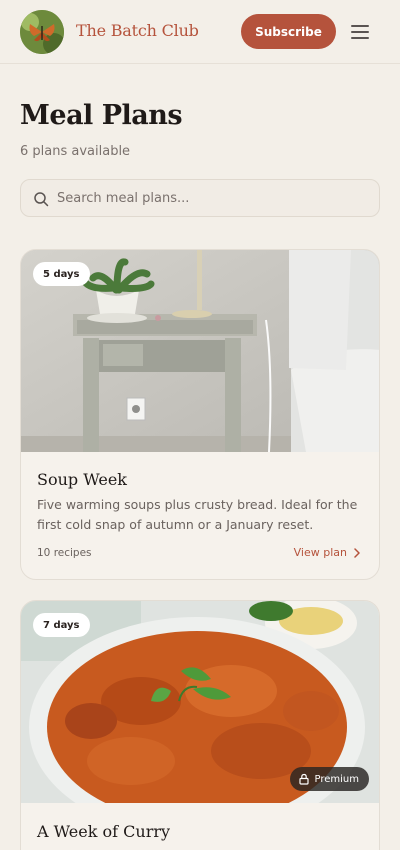 This screenshot has height=850, width=400. Describe the element at coordinates (61, 625) in the screenshot. I see `duration-badge: 7 days` at that location.